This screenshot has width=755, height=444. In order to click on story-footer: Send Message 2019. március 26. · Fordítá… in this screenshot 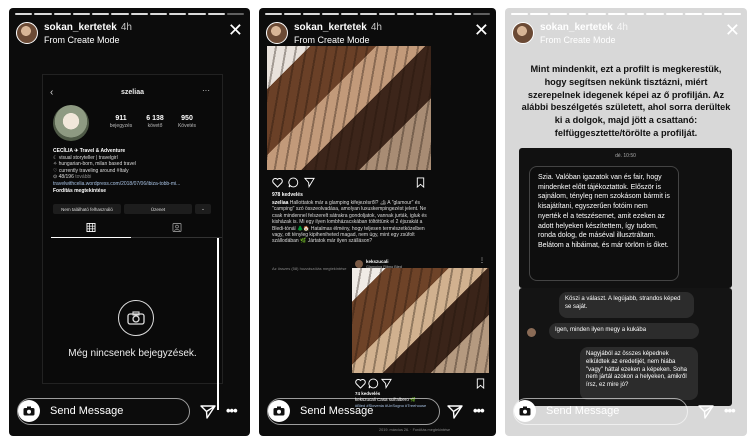, I will do `click(377, 413)`.